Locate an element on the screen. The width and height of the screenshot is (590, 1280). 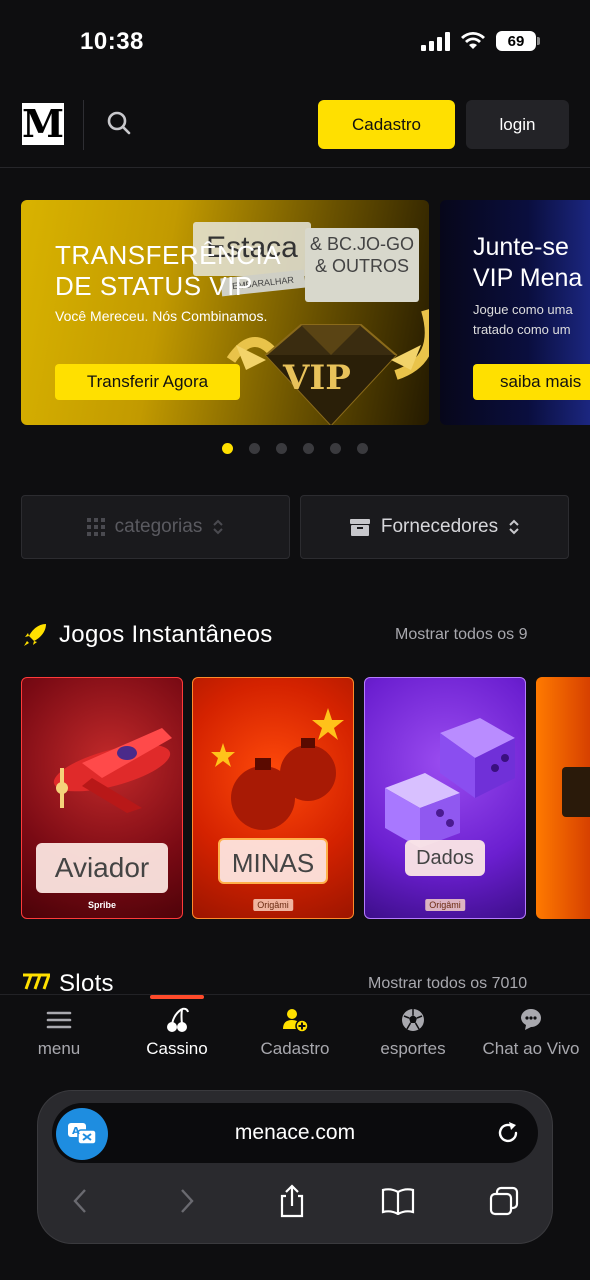
fornecedores-dropdown: Fornecedores is located at coordinates (434, 527).